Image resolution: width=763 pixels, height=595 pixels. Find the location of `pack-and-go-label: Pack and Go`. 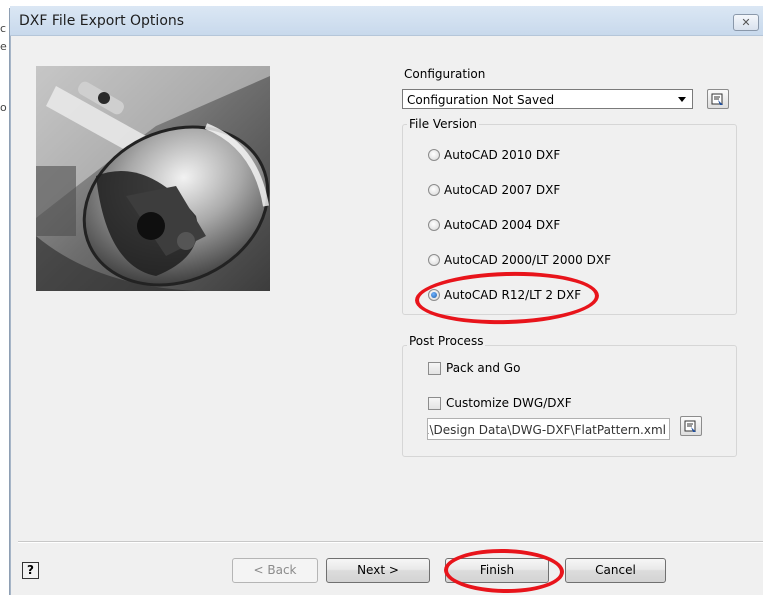

pack-and-go-label: Pack and Go is located at coordinates (483, 368).